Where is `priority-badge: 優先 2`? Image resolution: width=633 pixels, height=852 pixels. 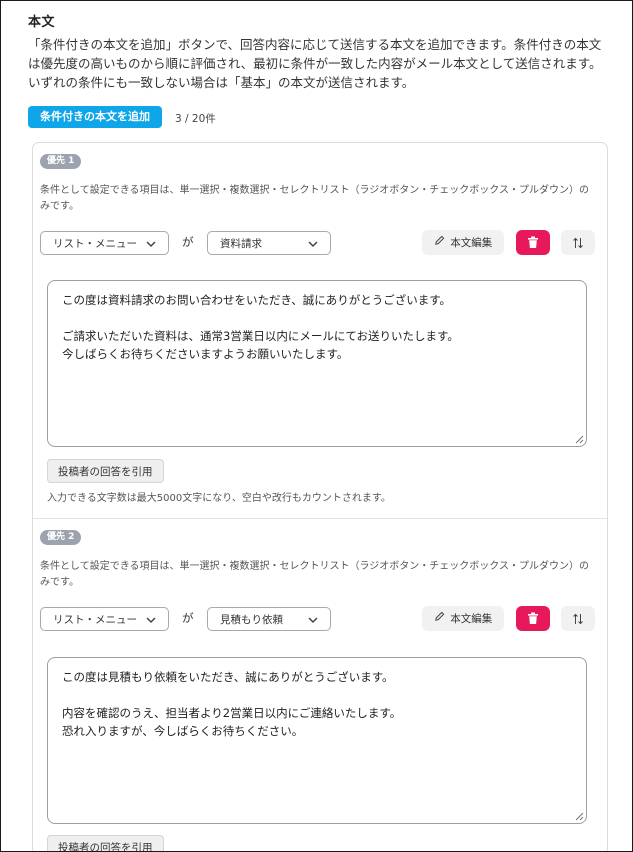
priority-badge: 優先 2 is located at coordinates (61, 537).